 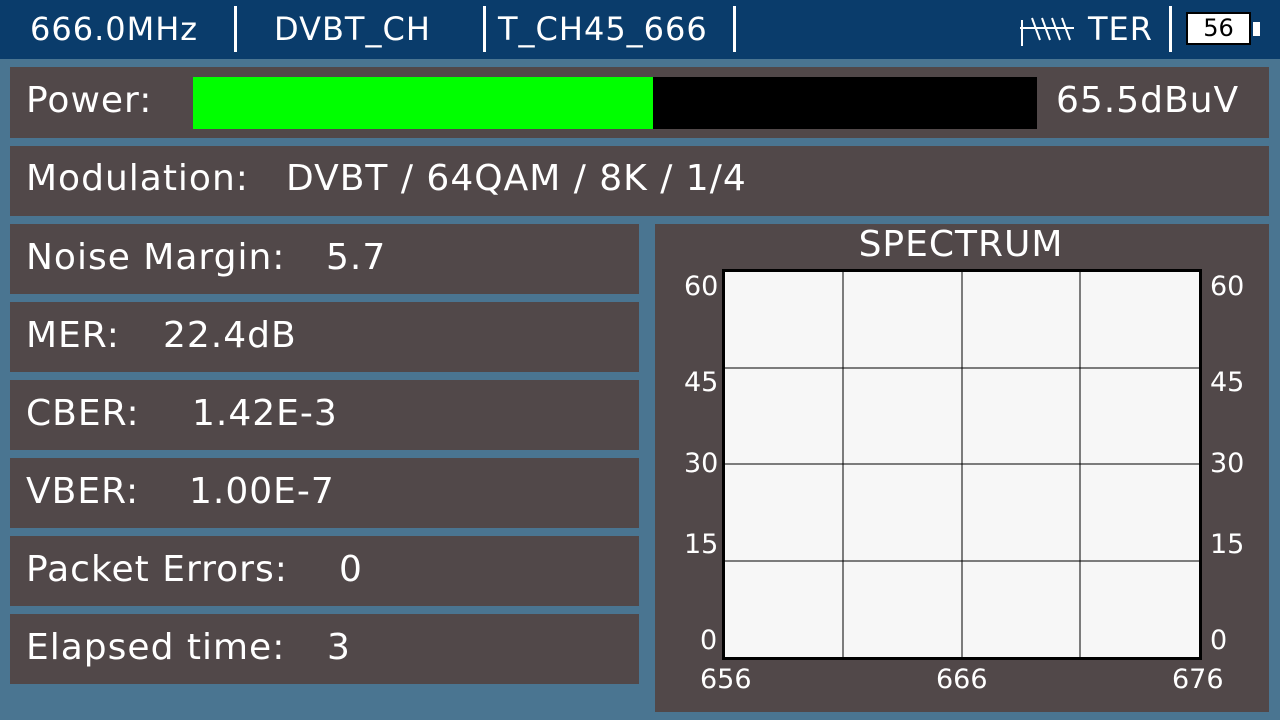 I want to click on elapsed-time-panel: Elapsed time: 3, so click(x=324, y=649).